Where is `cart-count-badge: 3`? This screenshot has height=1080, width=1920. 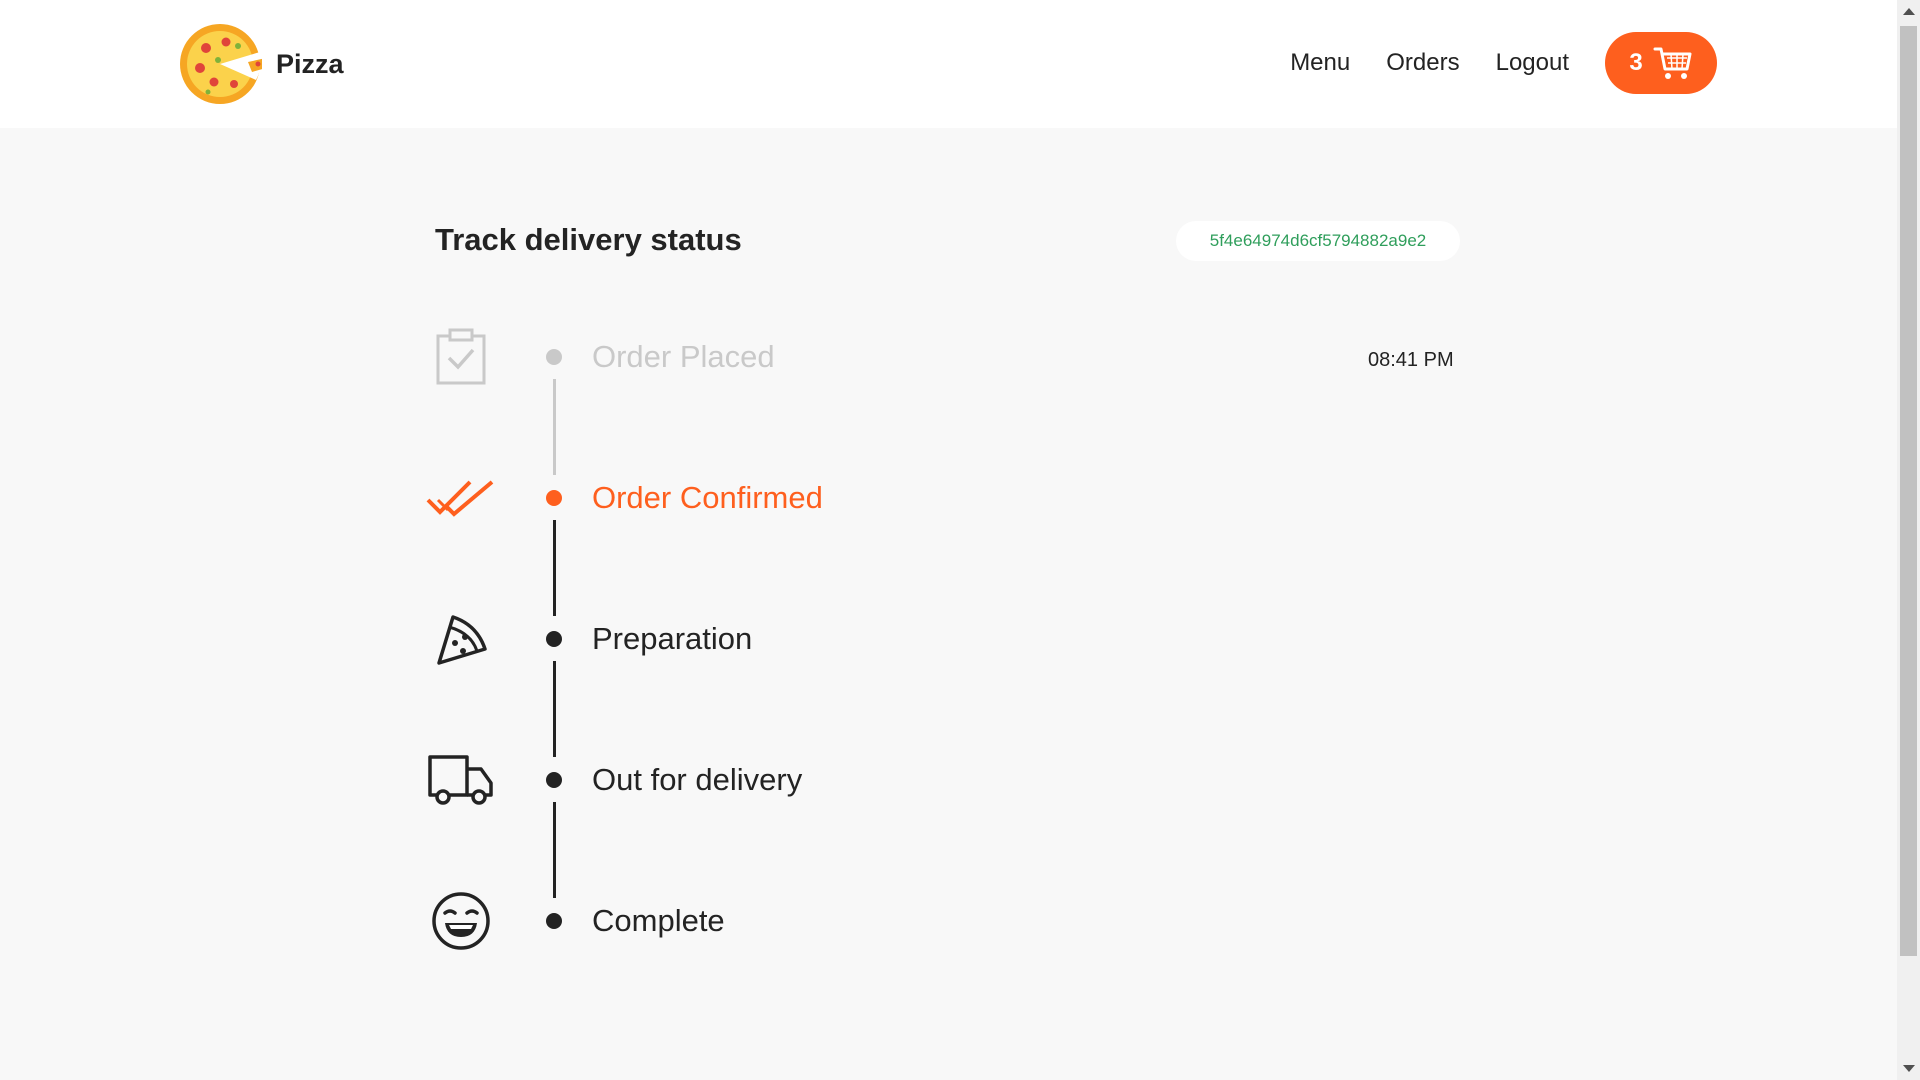
cart-count-badge: 3 is located at coordinates (1636, 62).